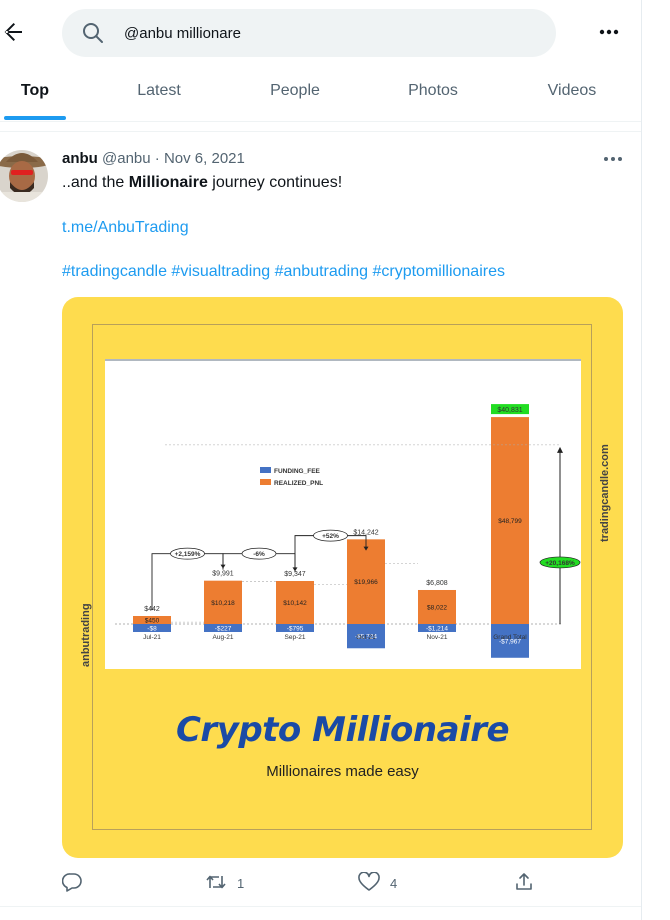 Image resolution: width=670 pixels, height=920 pixels. What do you see at coordinates (438, 271) in the screenshot?
I see `hashtag: #cryptomillionaires` at bounding box center [438, 271].